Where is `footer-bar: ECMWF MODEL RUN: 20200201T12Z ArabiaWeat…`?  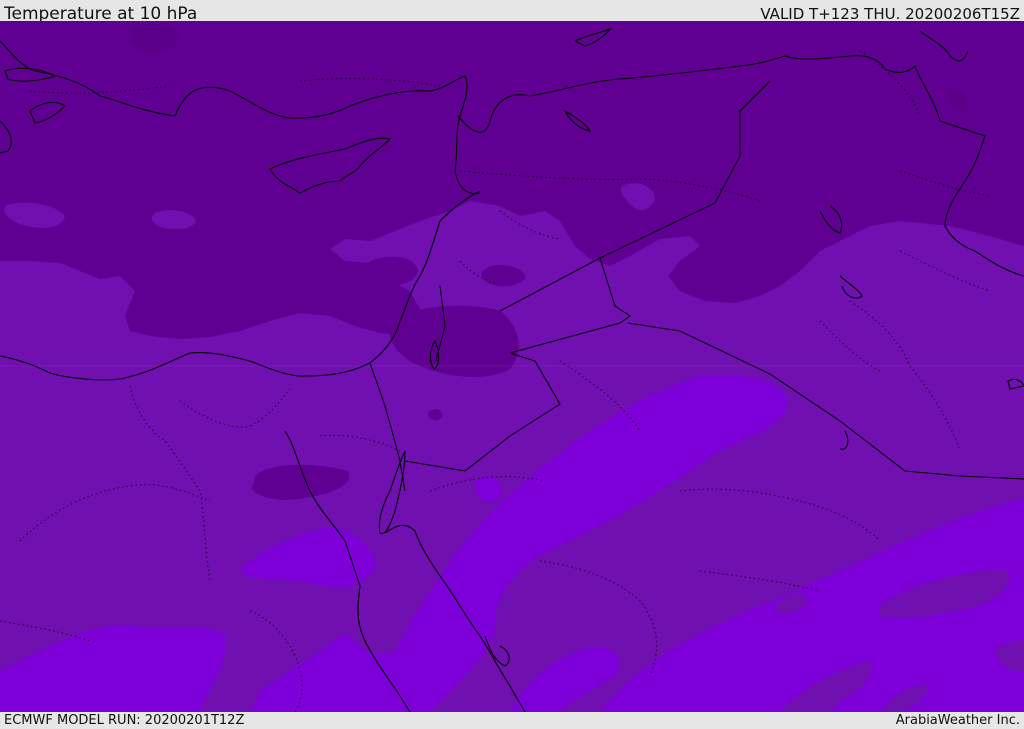
footer-bar: ECMWF MODEL RUN: 20200201T12Z ArabiaWeat… is located at coordinates (512, 720).